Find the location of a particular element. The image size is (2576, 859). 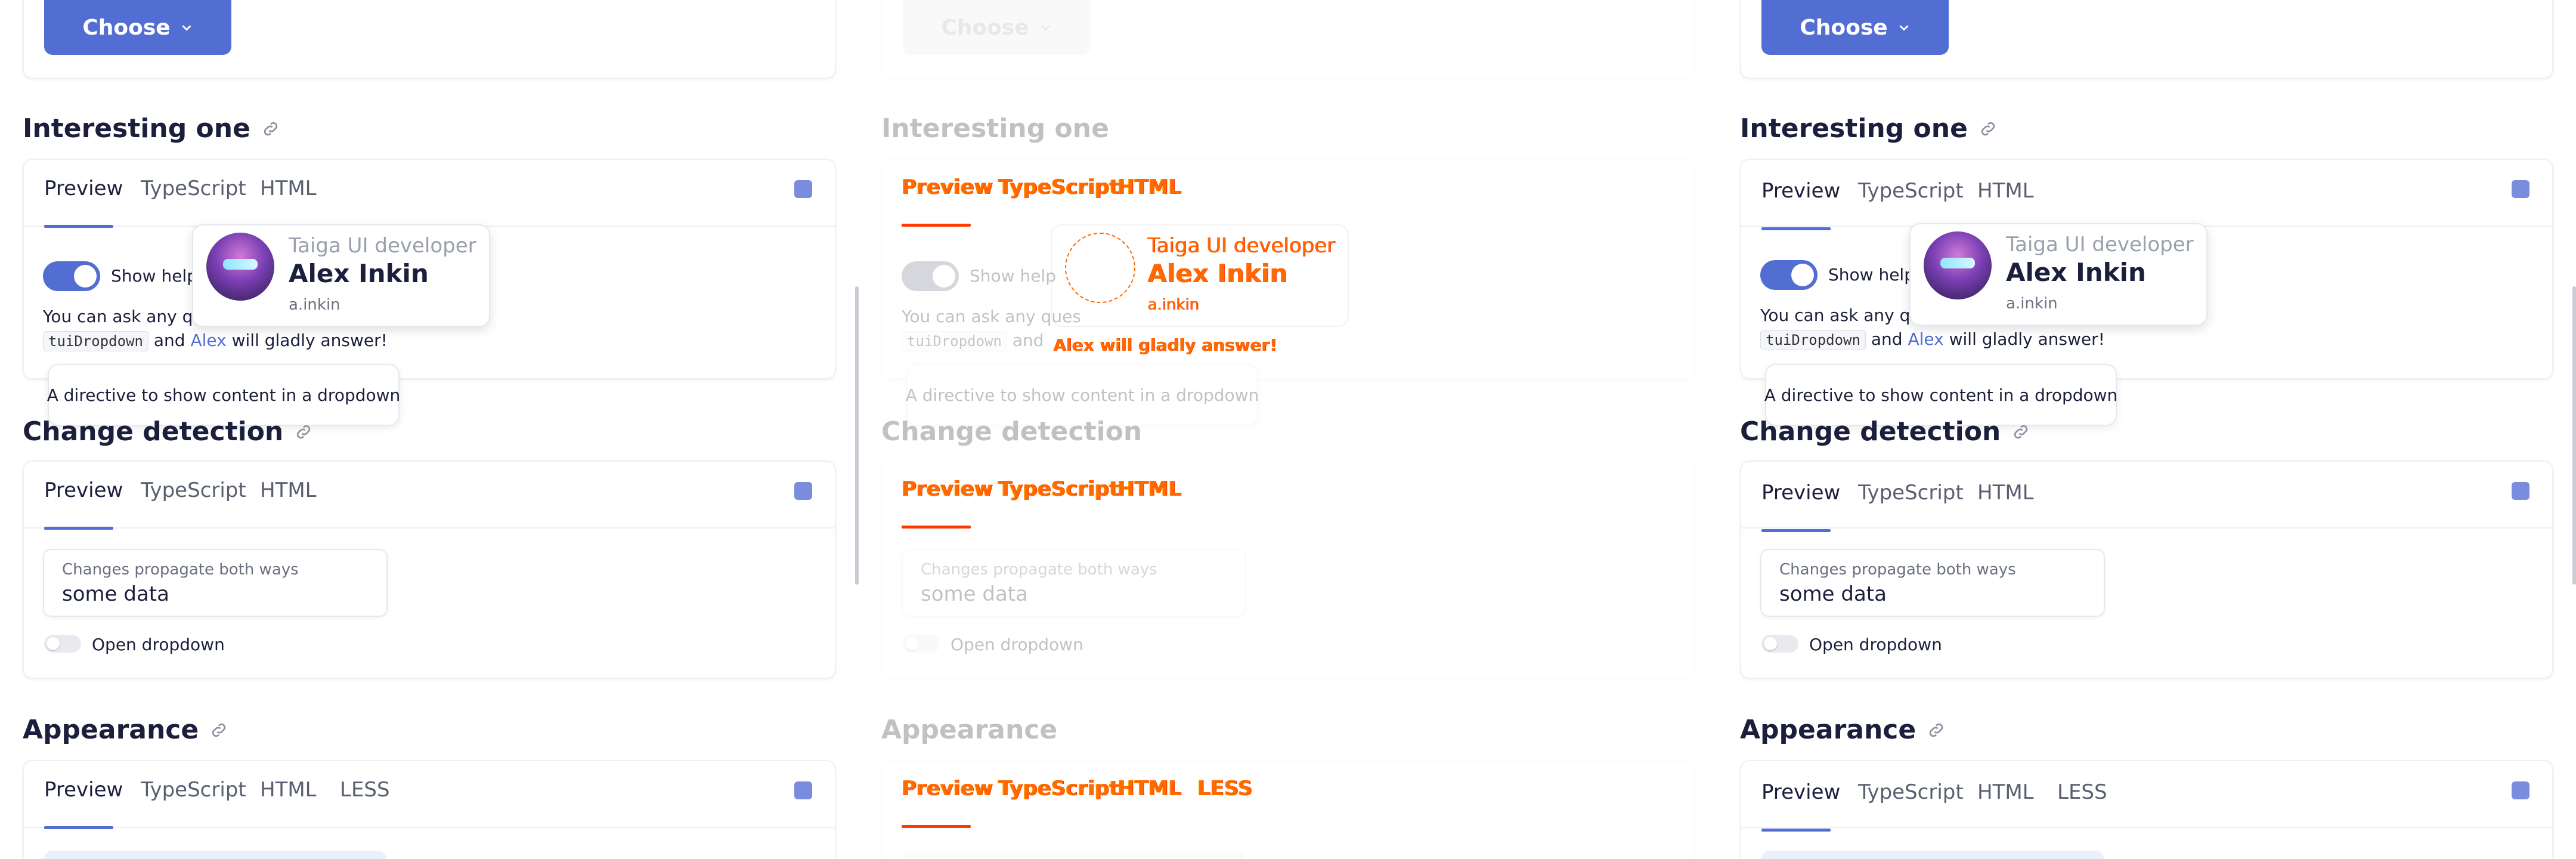

card-appearance: Preview TypeScript HTML LESS is located at coordinates (2147, 809).